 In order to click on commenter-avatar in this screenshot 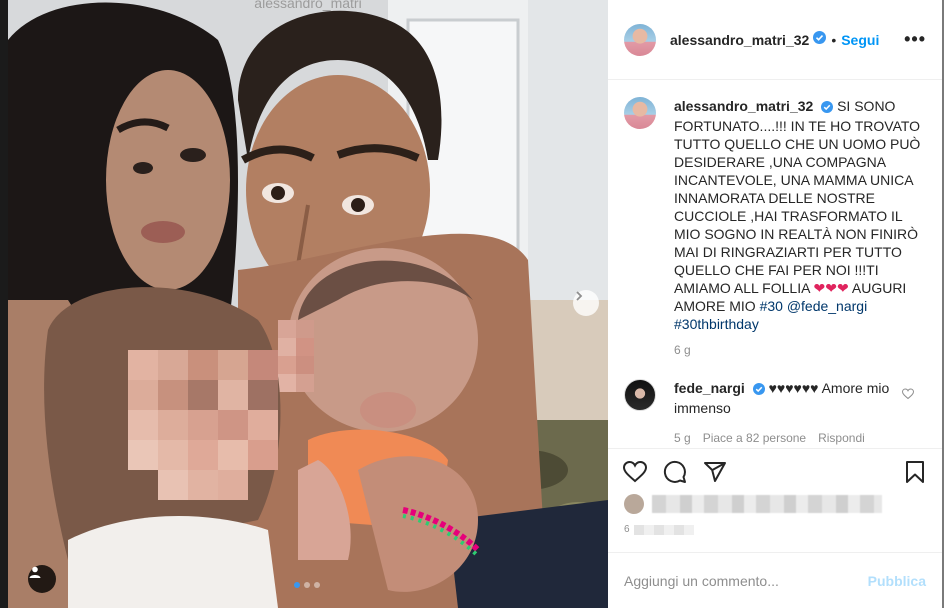, I will do `click(640, 395)`.